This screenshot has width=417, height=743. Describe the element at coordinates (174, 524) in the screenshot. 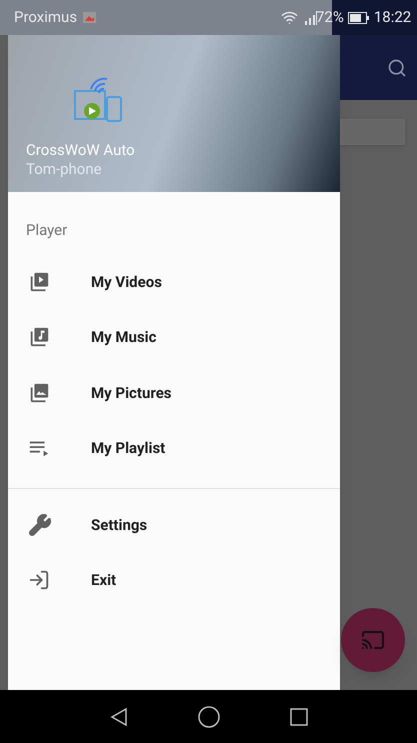

I see `menu-item: Settings` at that location.